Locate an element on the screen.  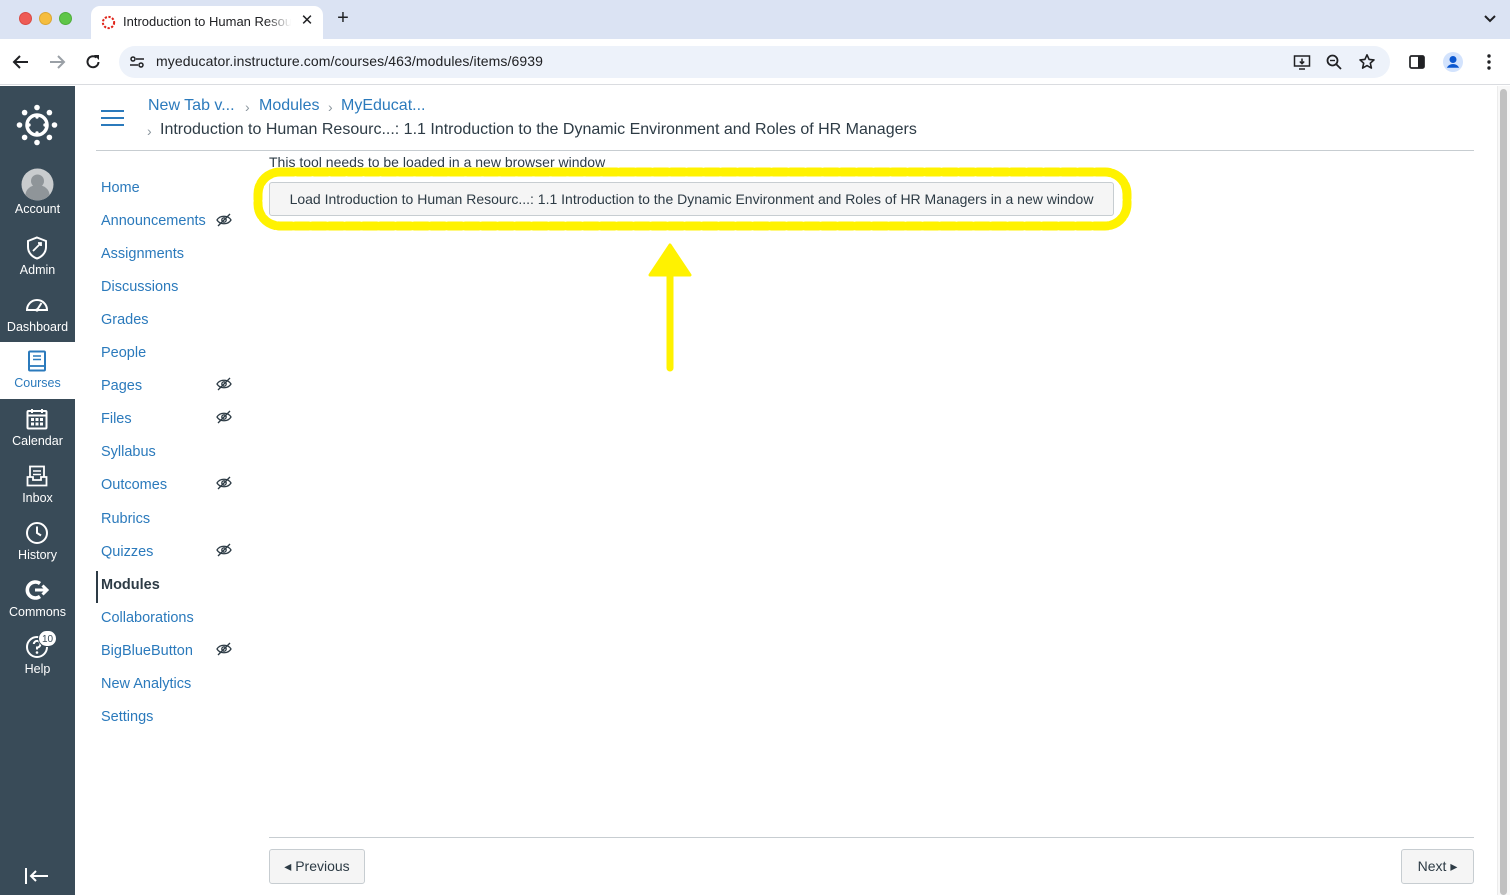
window-zoom-button is located at coordinates (65, 18).